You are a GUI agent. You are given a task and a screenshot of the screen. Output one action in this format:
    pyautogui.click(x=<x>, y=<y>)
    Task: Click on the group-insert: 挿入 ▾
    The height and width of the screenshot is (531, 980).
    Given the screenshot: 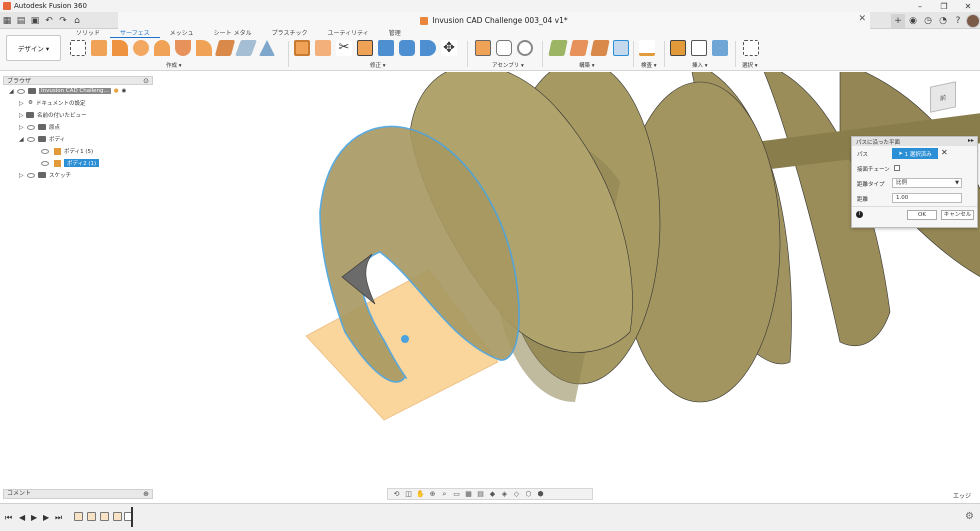 What is the action you would take?
    pyautogui.click(x=700, y=65)
    